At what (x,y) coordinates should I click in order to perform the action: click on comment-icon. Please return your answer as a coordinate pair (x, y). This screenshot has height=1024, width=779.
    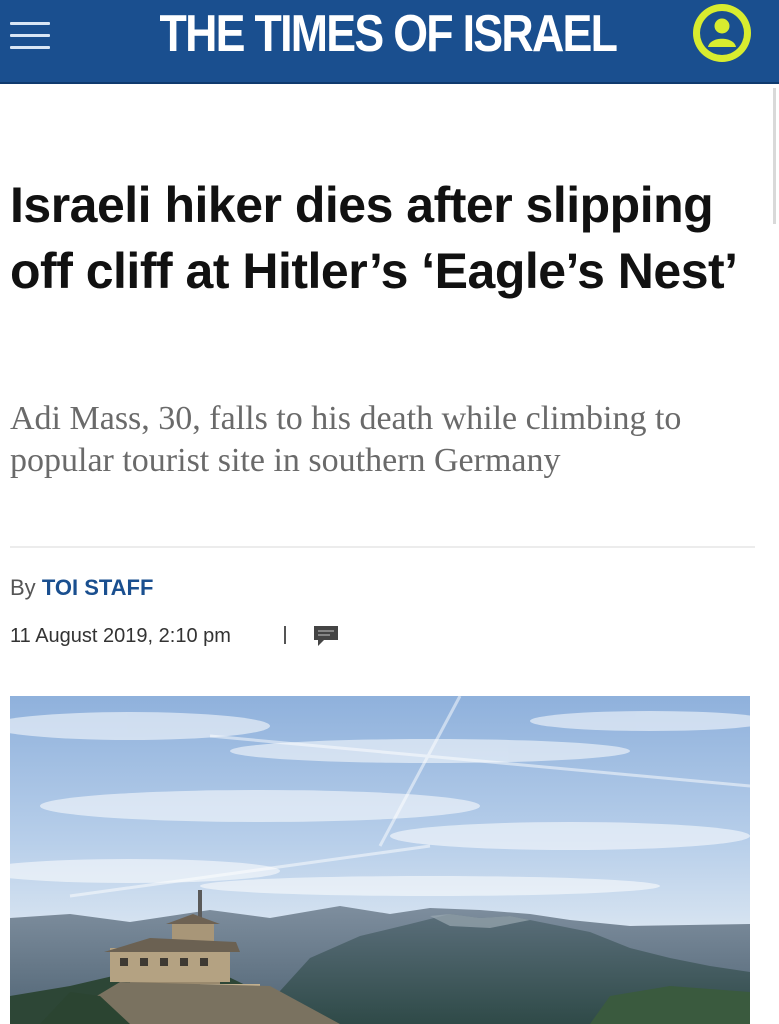
    Looking at the image, I should click on (326, 636).